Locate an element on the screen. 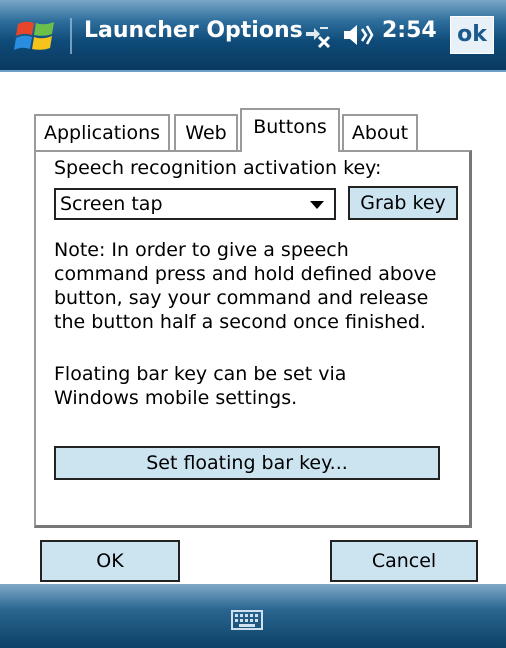  windows-start-icon is located at coordinates (36, 36).